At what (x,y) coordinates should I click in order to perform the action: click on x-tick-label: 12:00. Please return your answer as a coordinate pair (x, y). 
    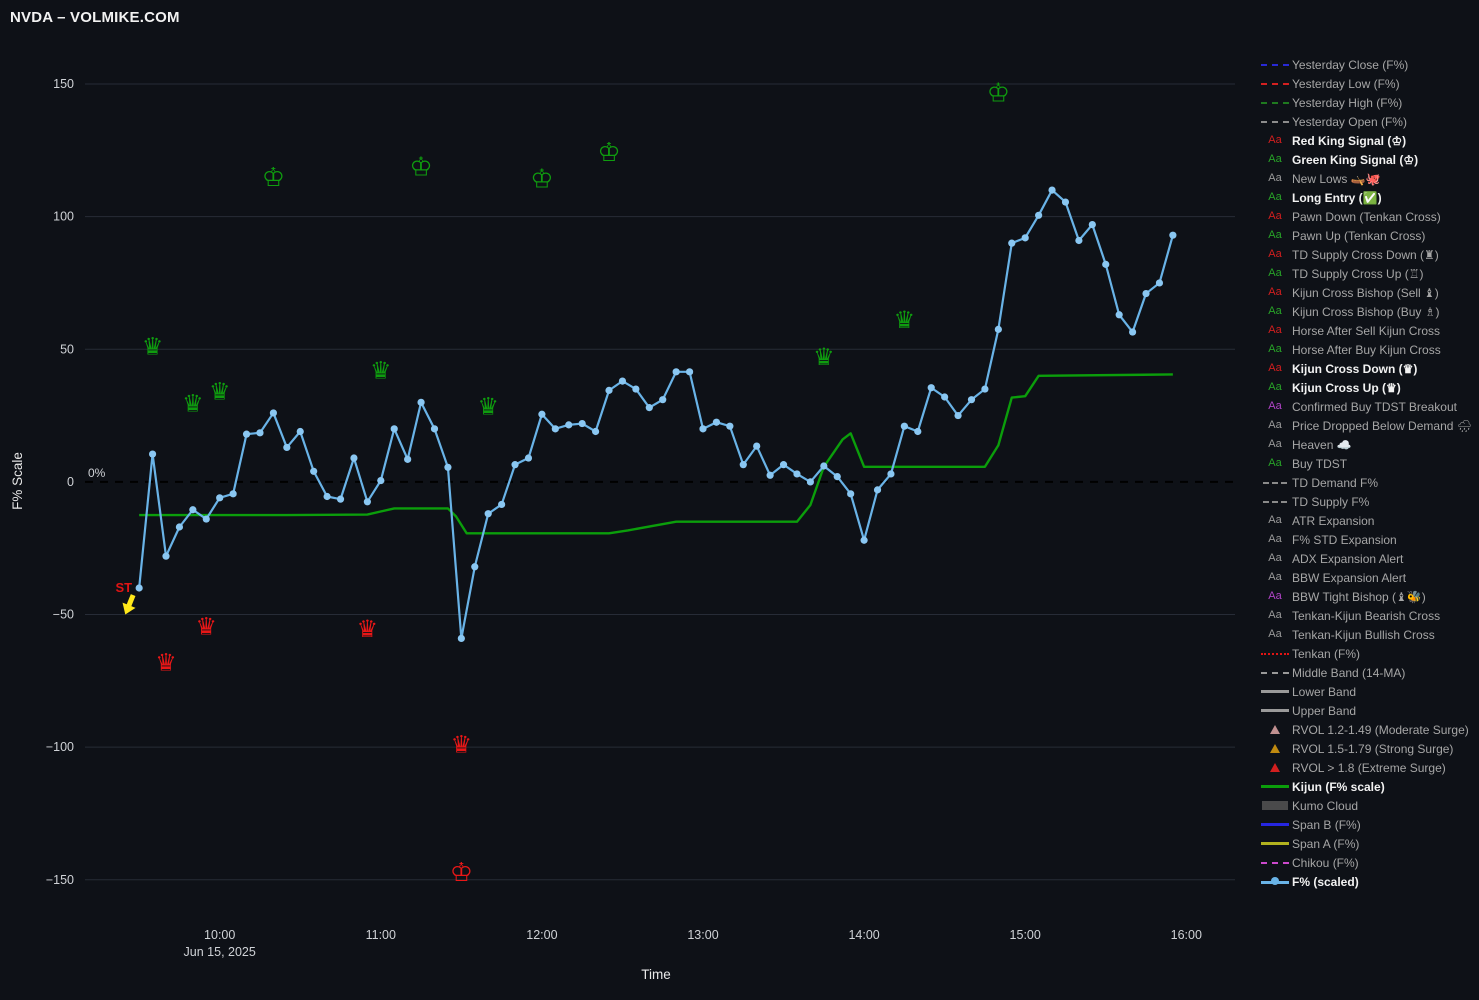
    Looking at the image, I should click on (541, 935).